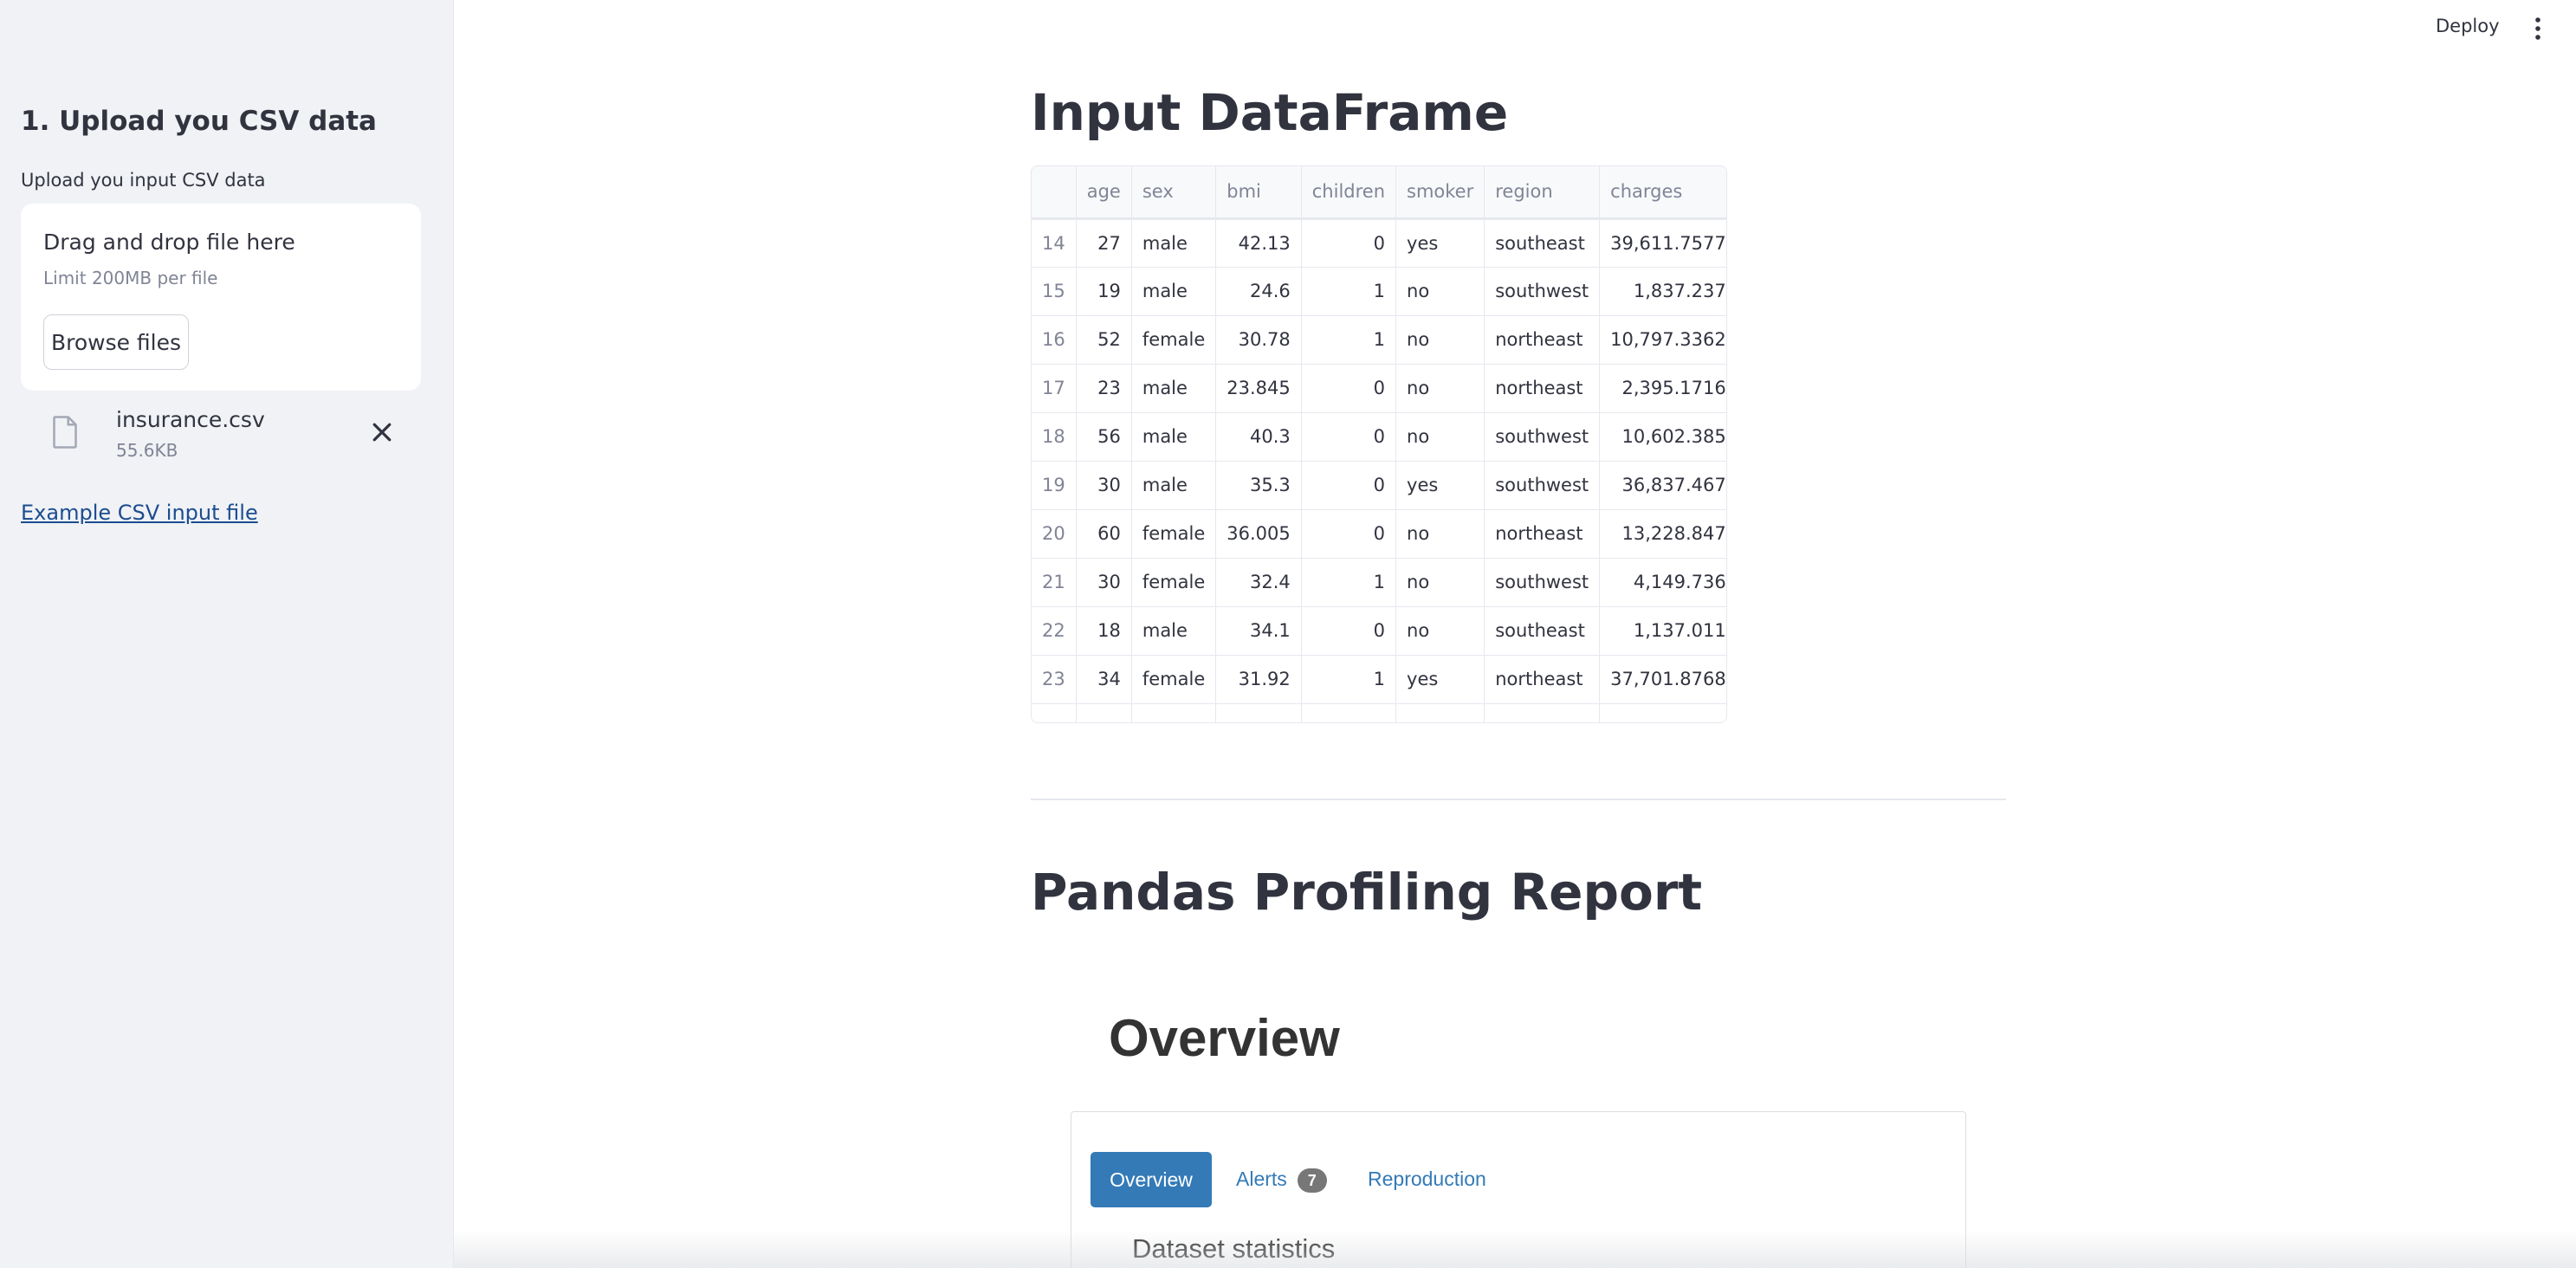  I want to click on row-index: 14, so click(1054, 243).